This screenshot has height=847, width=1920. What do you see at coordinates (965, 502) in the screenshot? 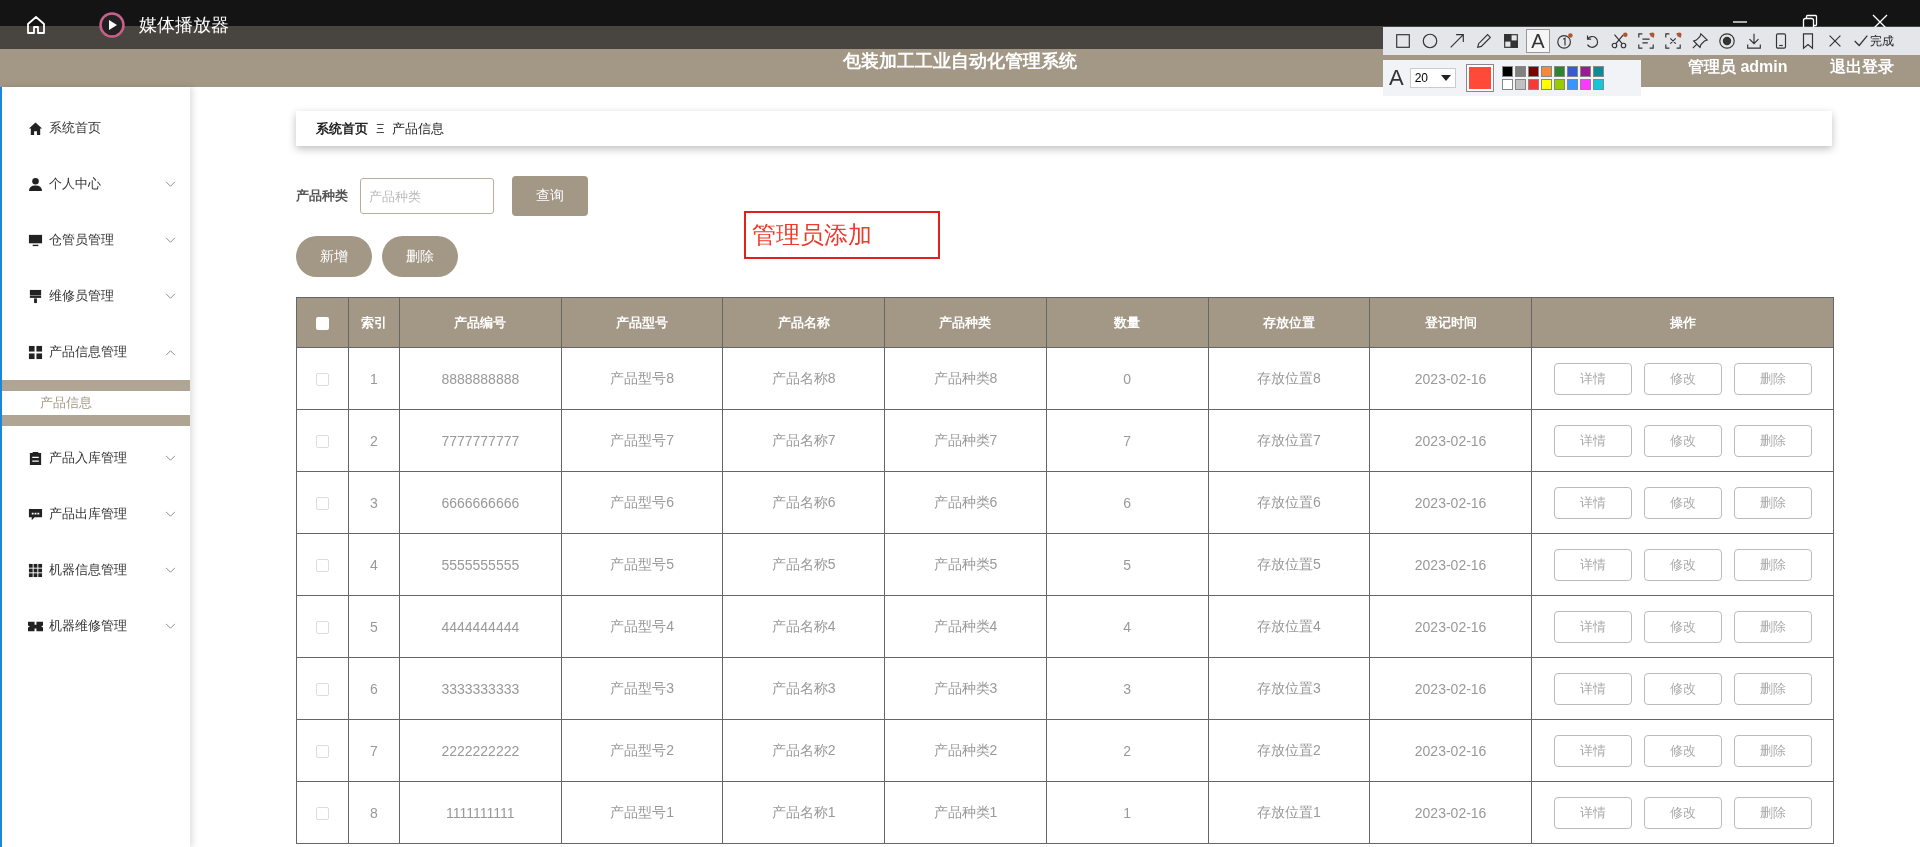
I see `table-cell: 产品种类6` at bounding box center [965, 502].